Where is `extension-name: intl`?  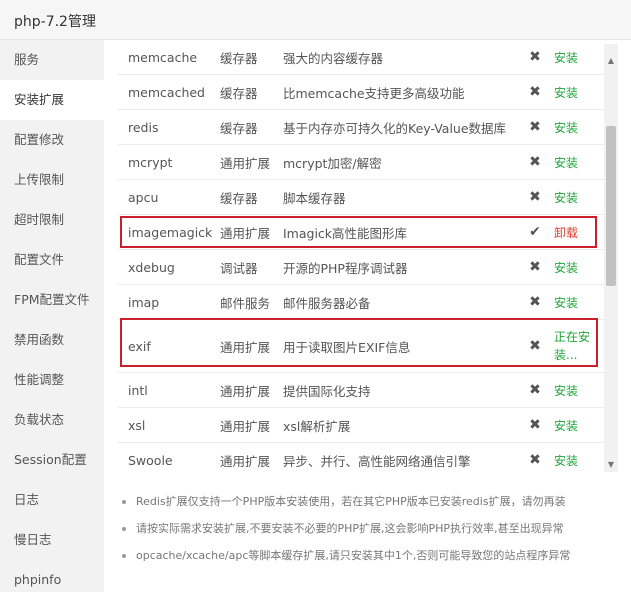
extension-name: intl is located at coordinates (169, 390).